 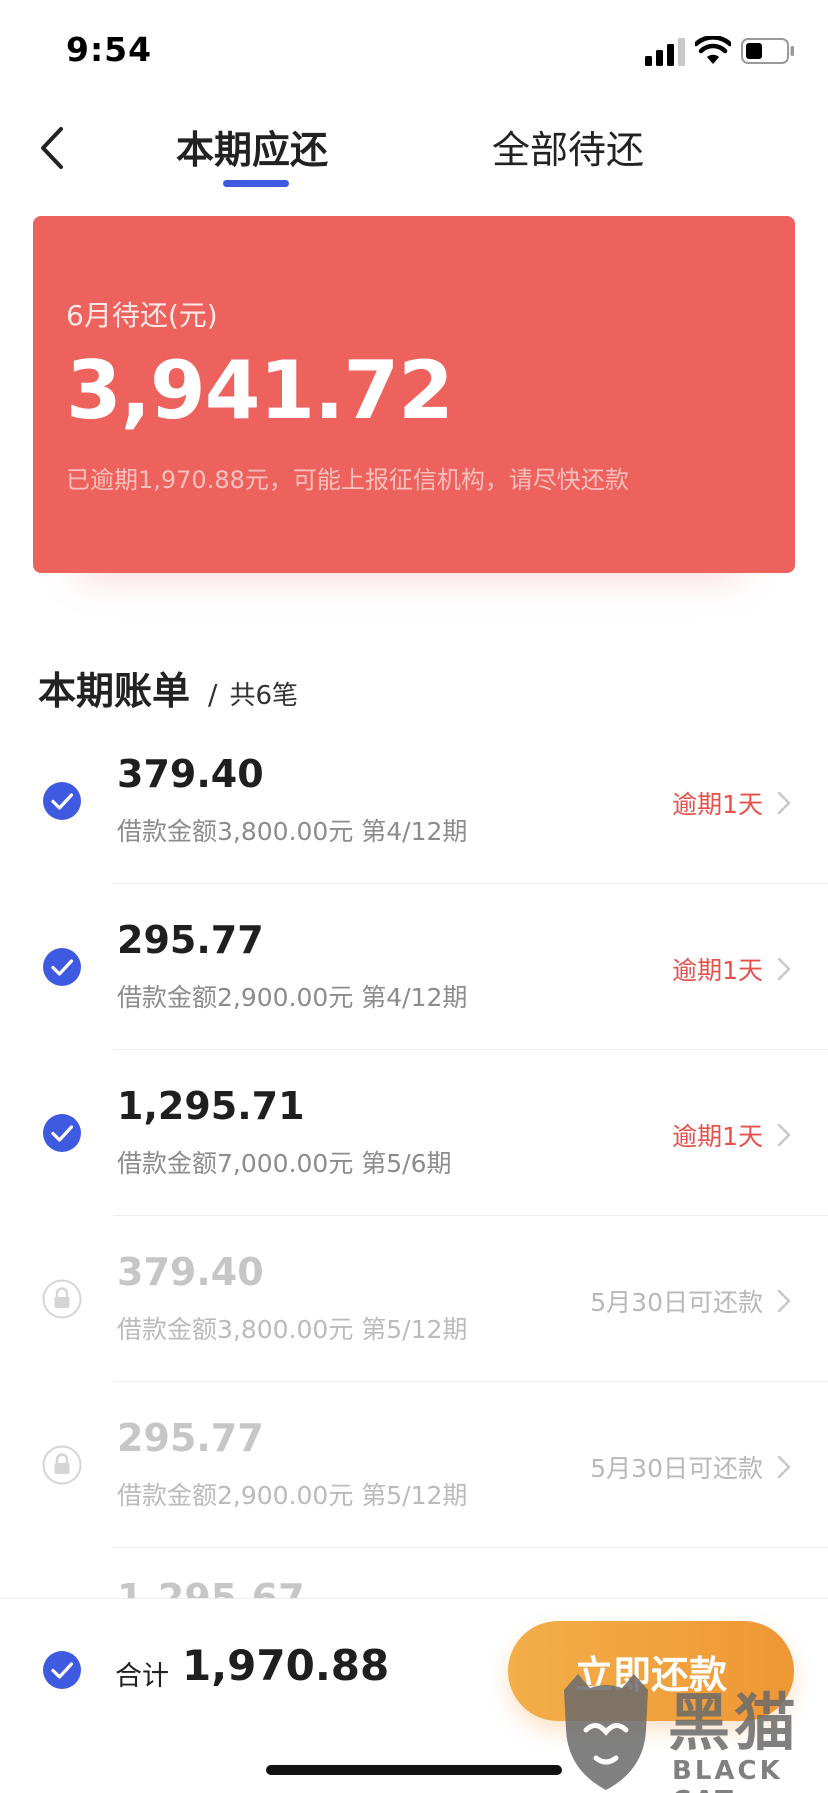 I want to click on bill-detail: 借款金额3,800.00元 第4/12期, so click(x=292, y=831).